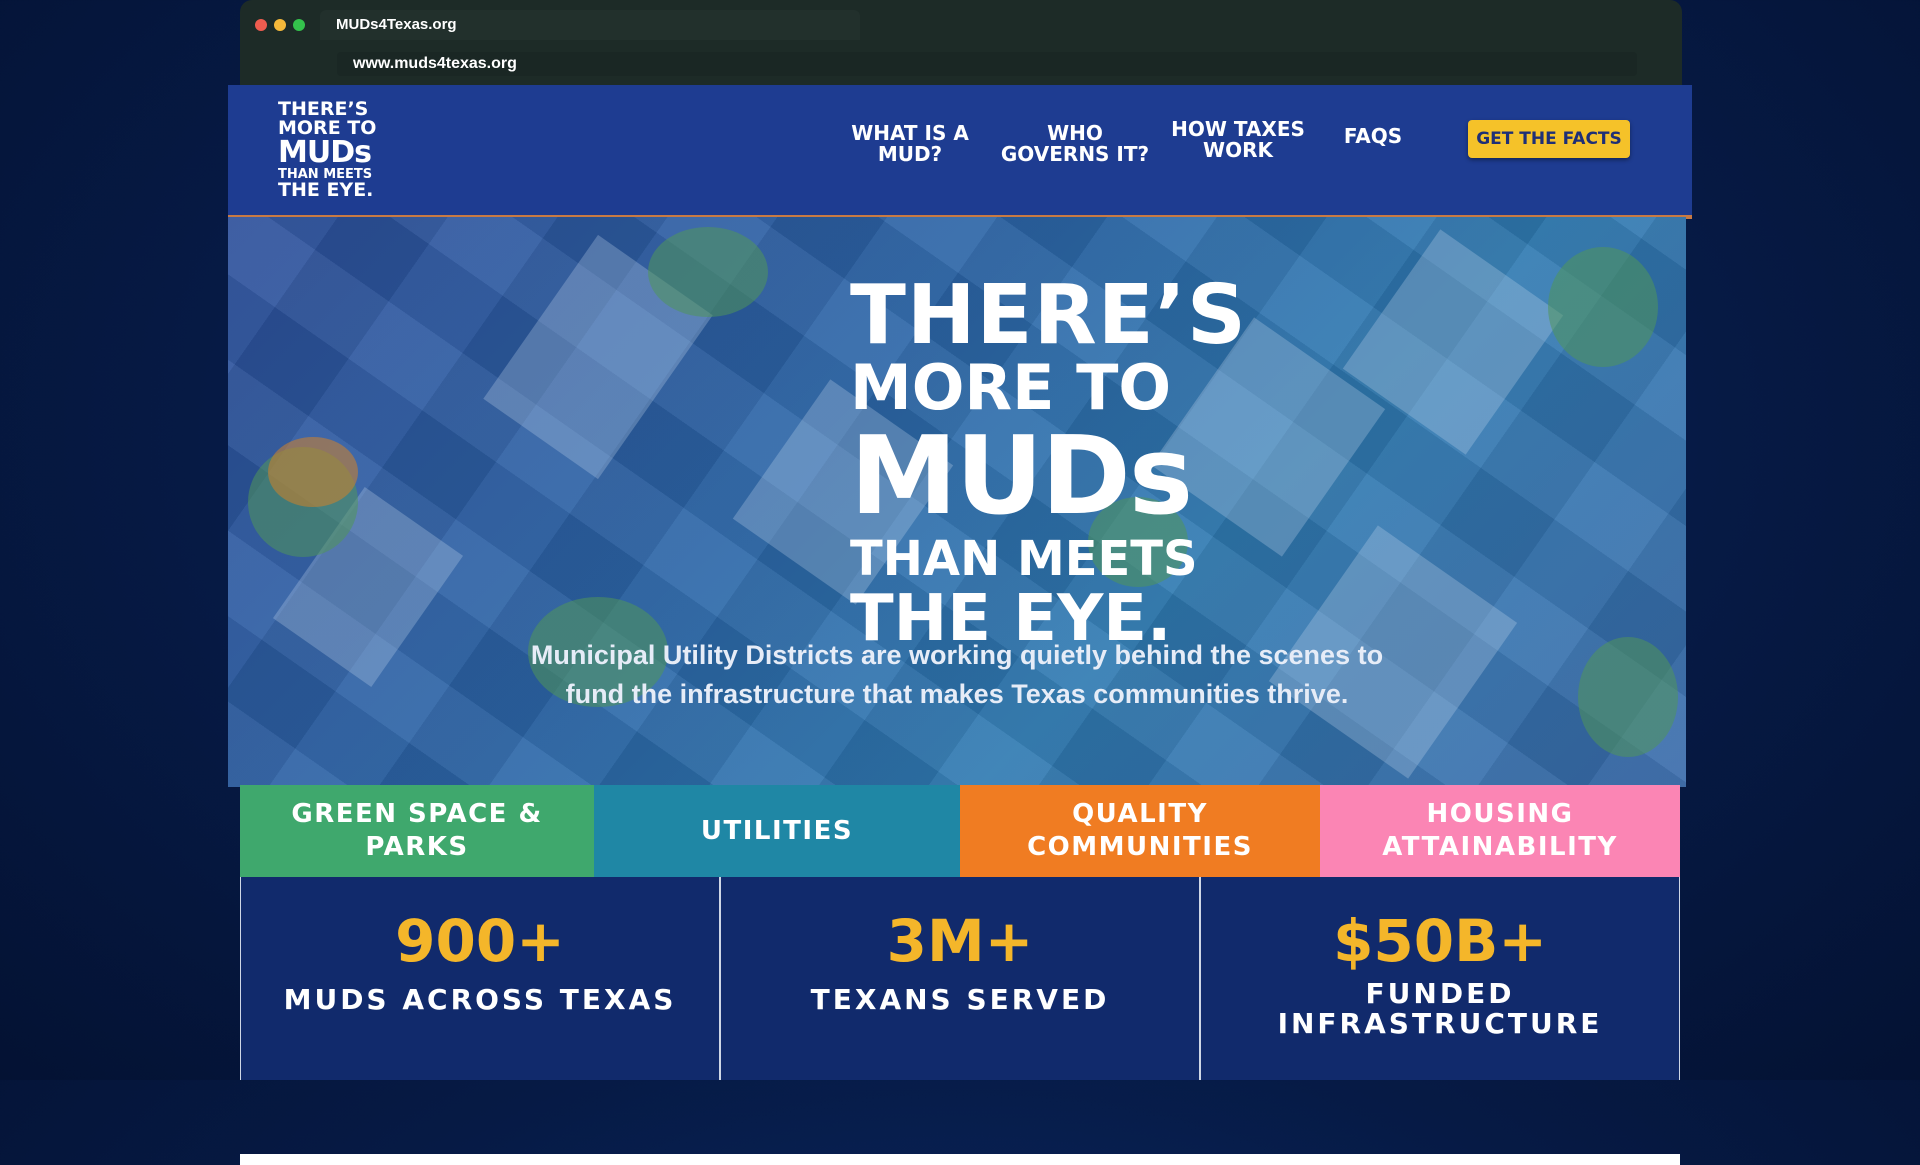  What do you see at coordinates (1075, 133) in the screenshot?
I see `nav-label-line1: WHO` at bounding box center [1075, 133].